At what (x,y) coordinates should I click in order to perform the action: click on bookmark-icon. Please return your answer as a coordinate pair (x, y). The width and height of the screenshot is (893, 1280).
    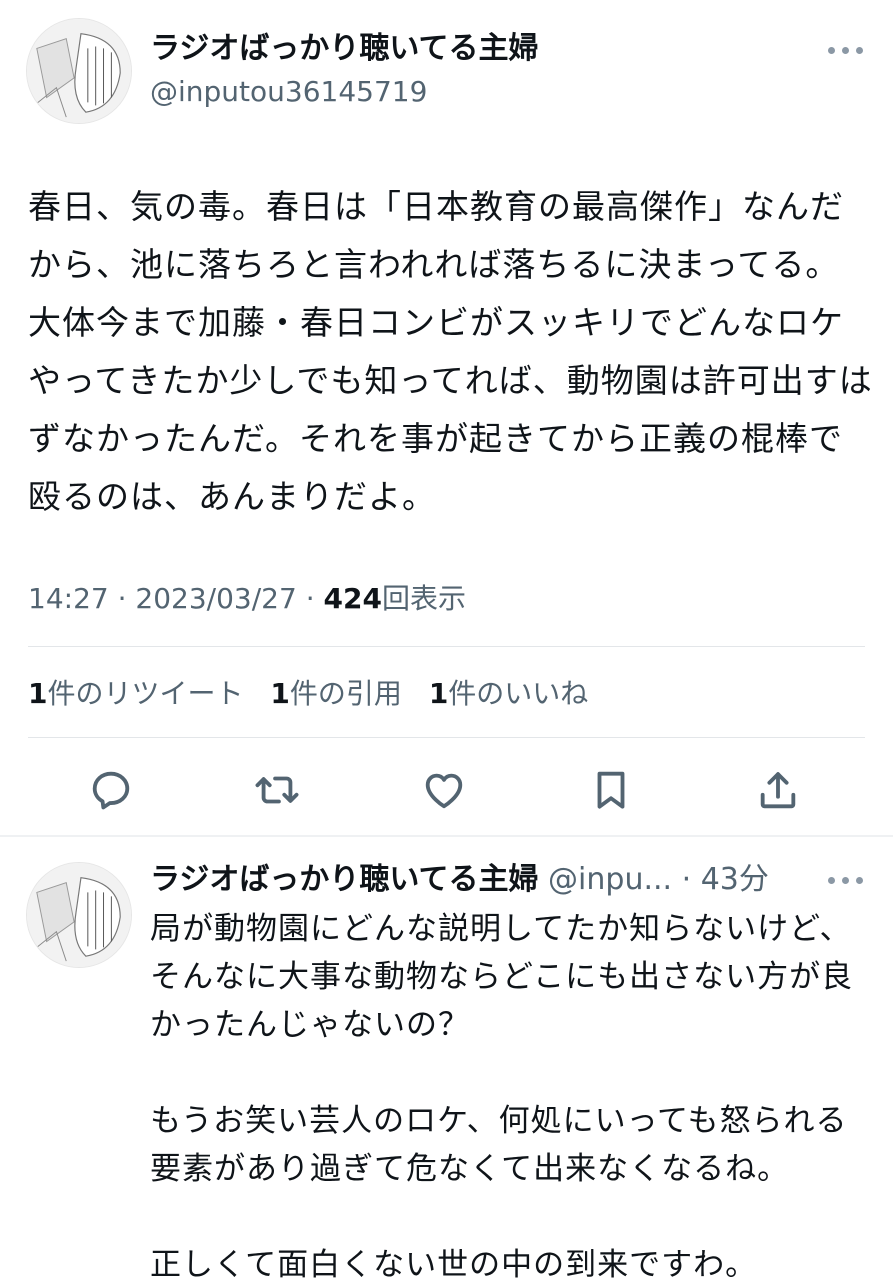
    Looking at the image, I should click on (611, 790).